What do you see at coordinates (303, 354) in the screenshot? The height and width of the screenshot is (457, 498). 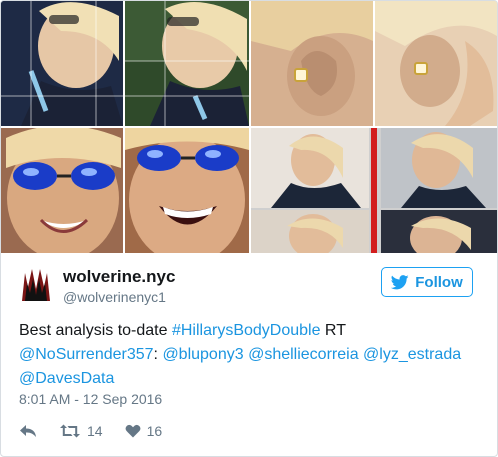 I see `mention-link: @shelliecorreia` at bounding box center [303, 354].